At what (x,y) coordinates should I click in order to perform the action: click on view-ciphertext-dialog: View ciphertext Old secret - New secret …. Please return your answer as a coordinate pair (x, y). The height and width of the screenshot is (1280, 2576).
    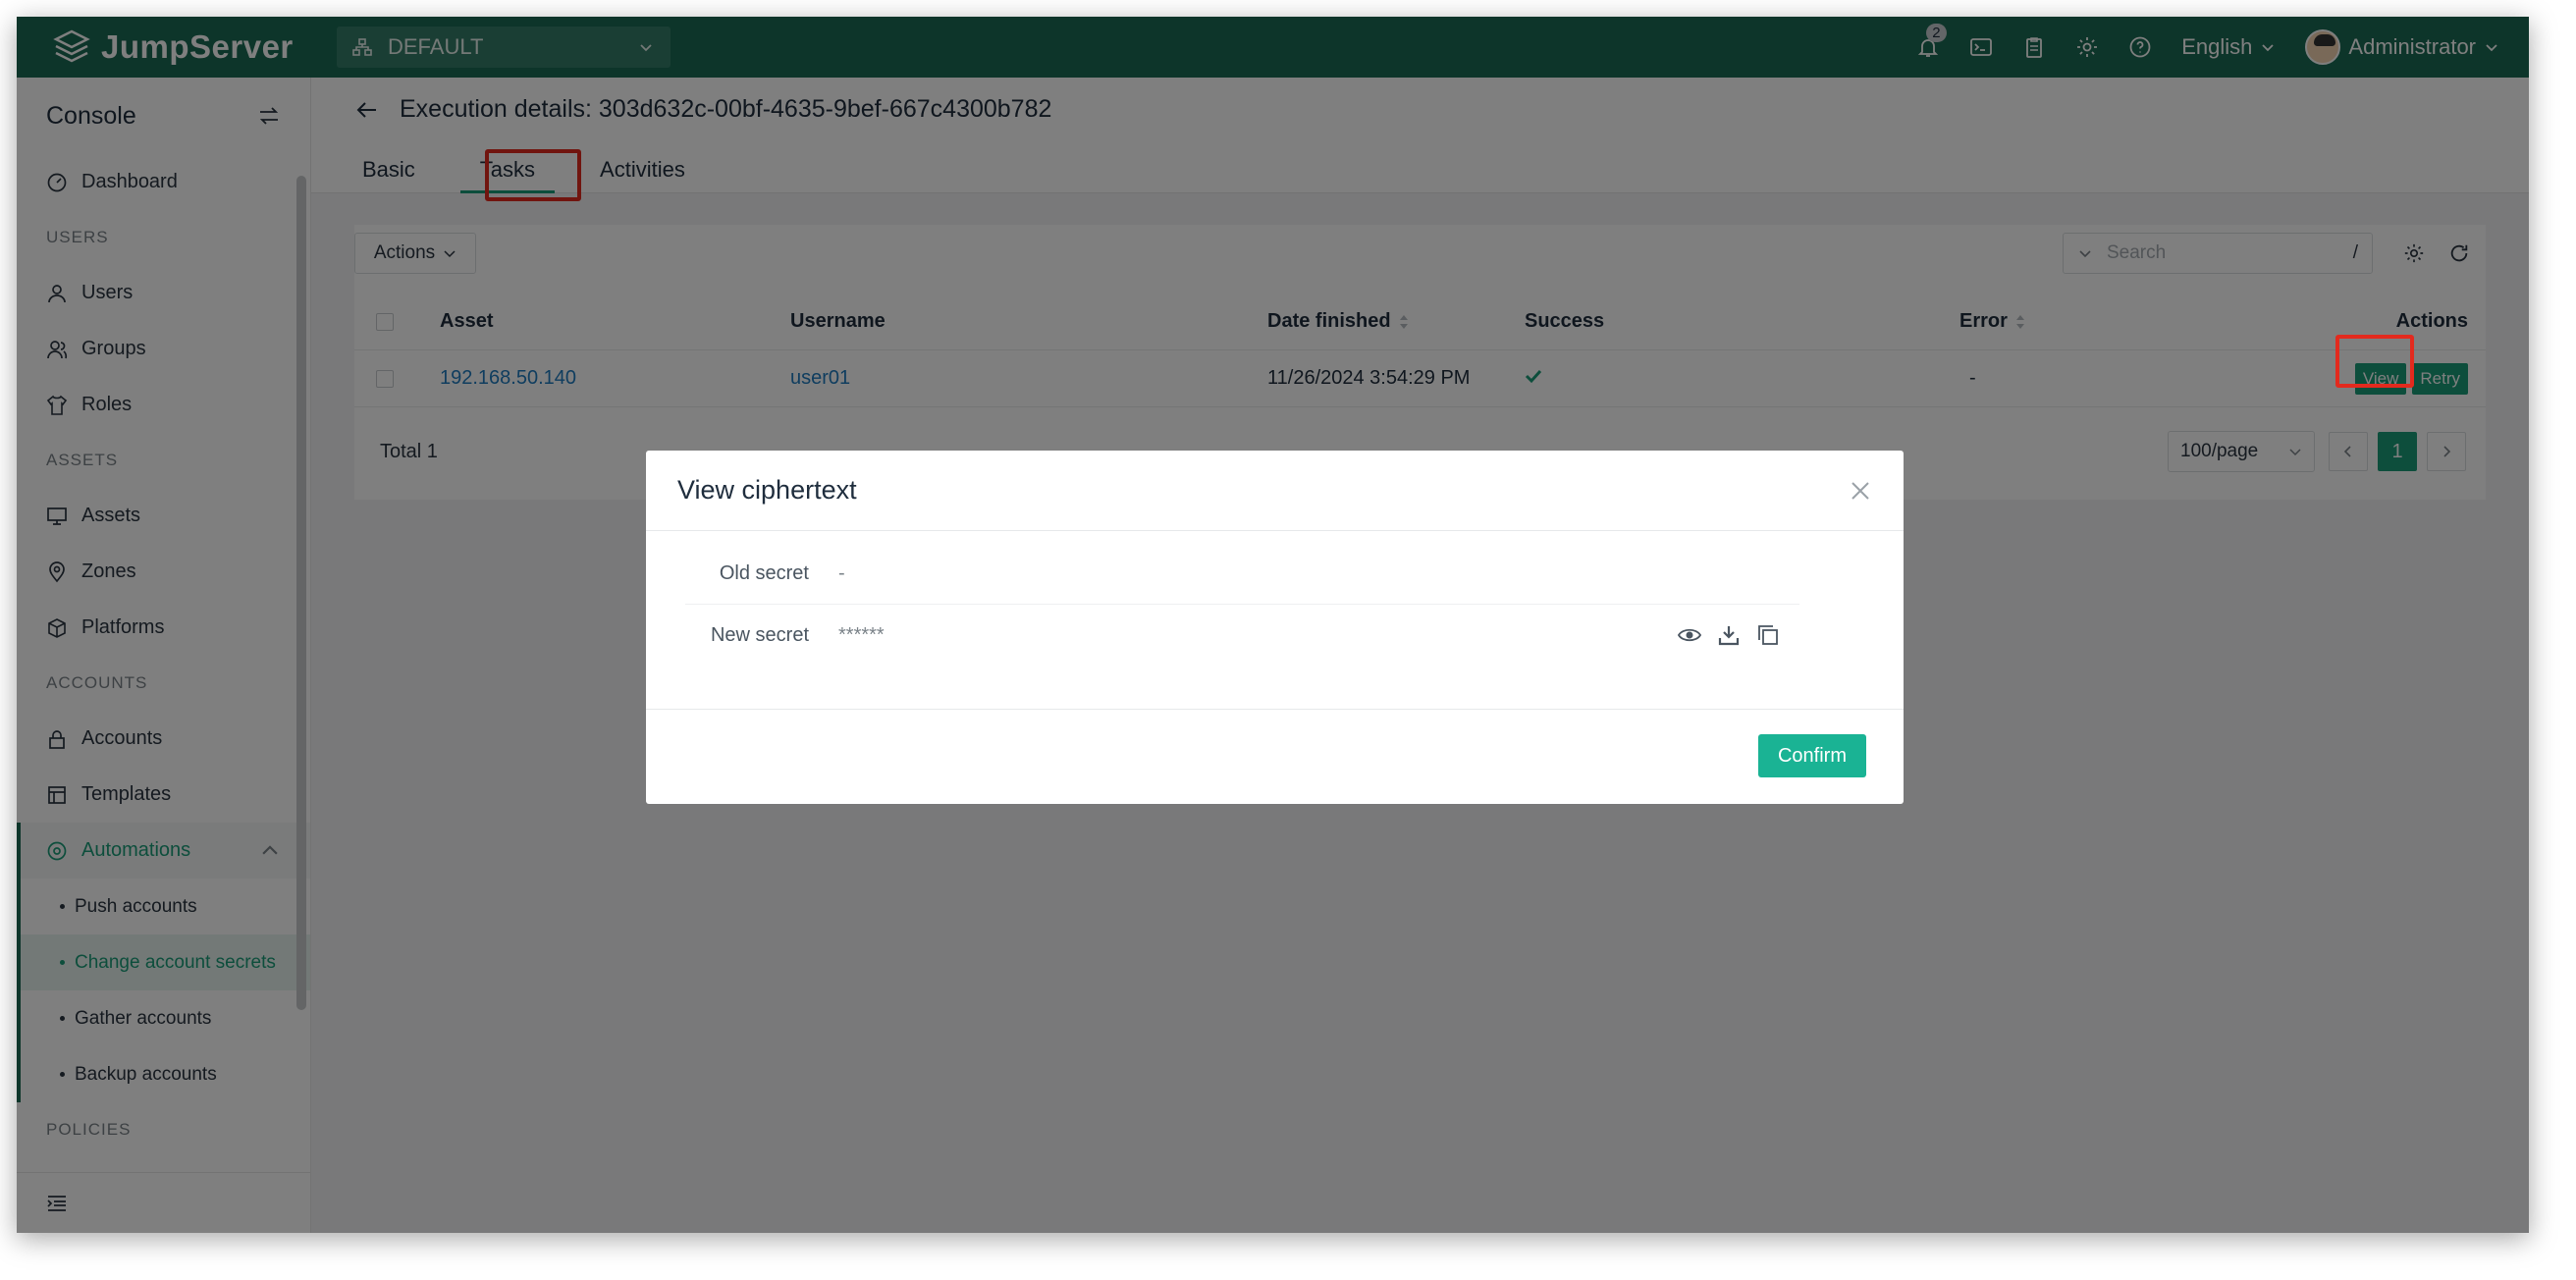
    Looking at the image, I should click on (1275, 627).